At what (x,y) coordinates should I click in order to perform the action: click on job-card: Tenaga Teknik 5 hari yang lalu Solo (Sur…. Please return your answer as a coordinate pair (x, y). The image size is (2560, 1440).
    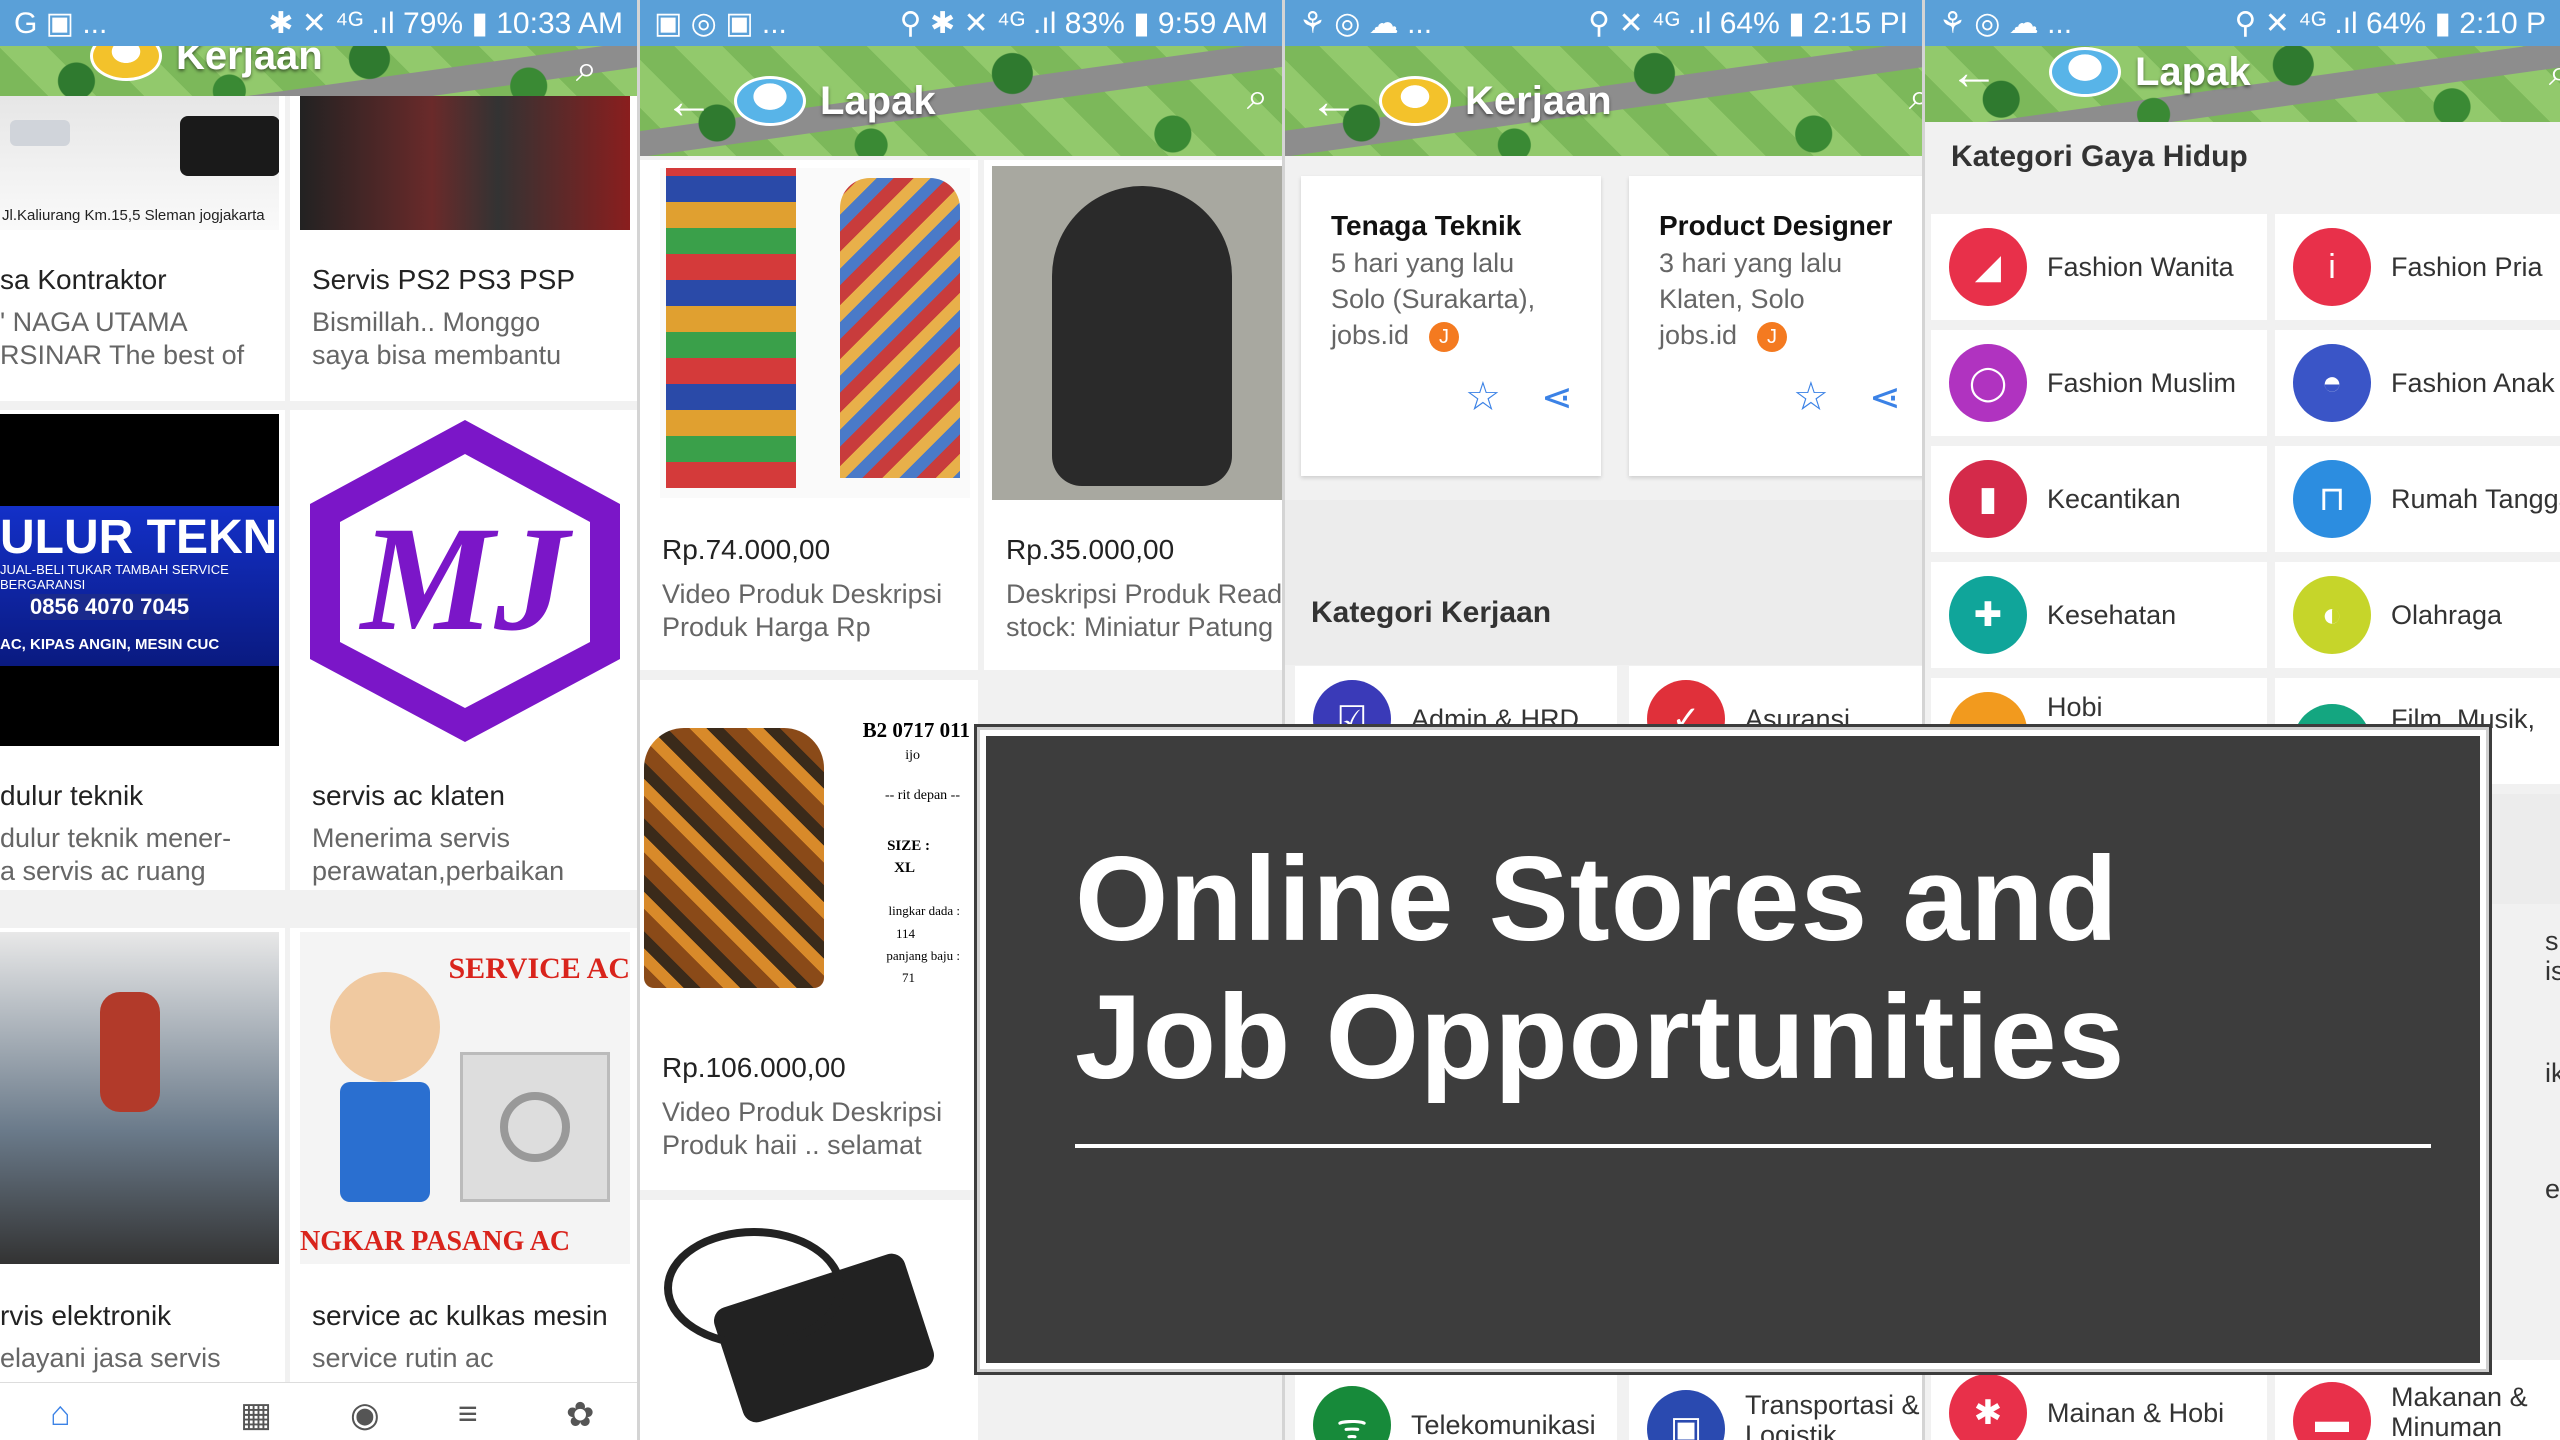
    Looking at the image, I should click on (1451, 326).